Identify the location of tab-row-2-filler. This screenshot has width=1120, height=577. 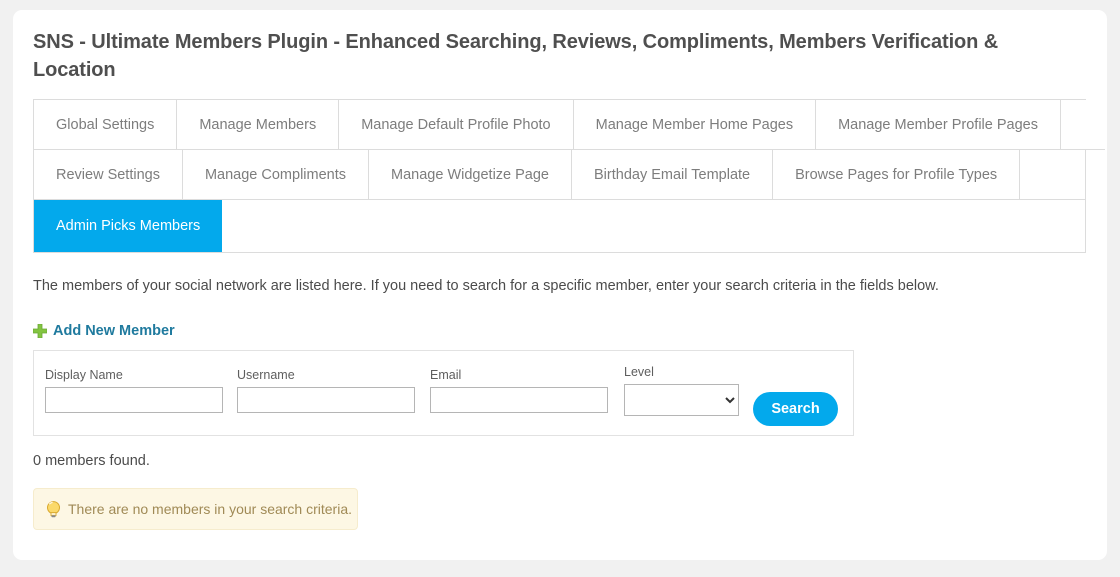
(1052, 175).